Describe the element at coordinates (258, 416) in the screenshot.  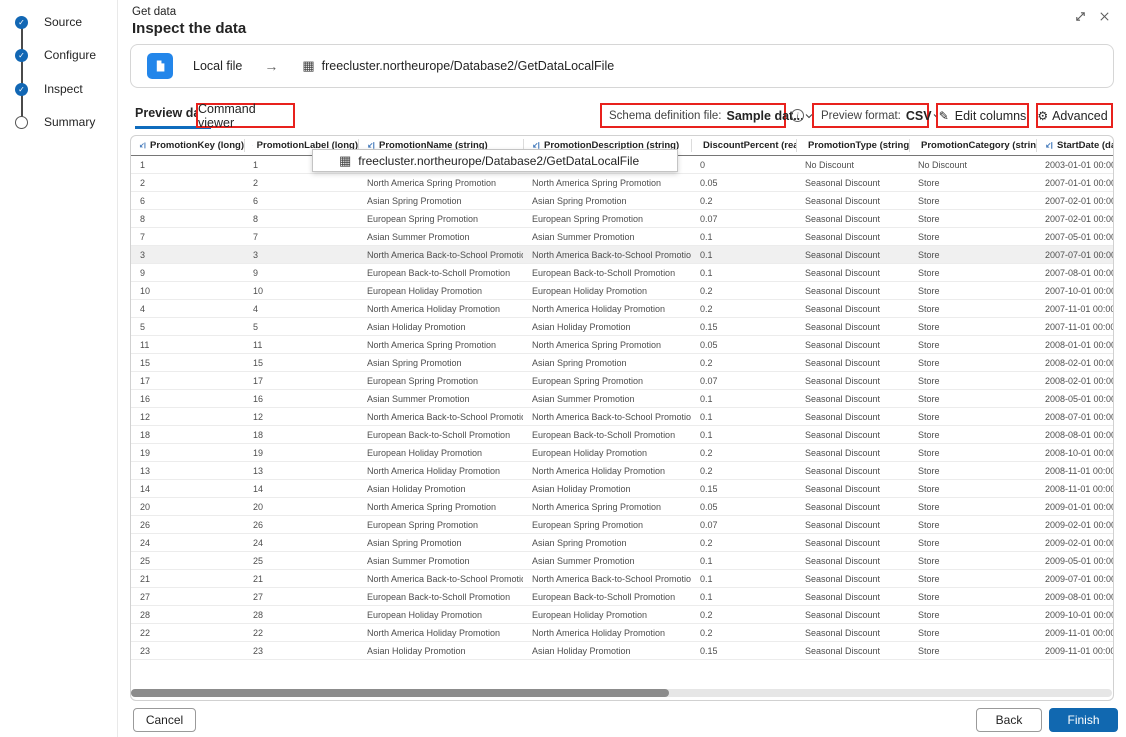
I see `table-cell: 12` at that location.